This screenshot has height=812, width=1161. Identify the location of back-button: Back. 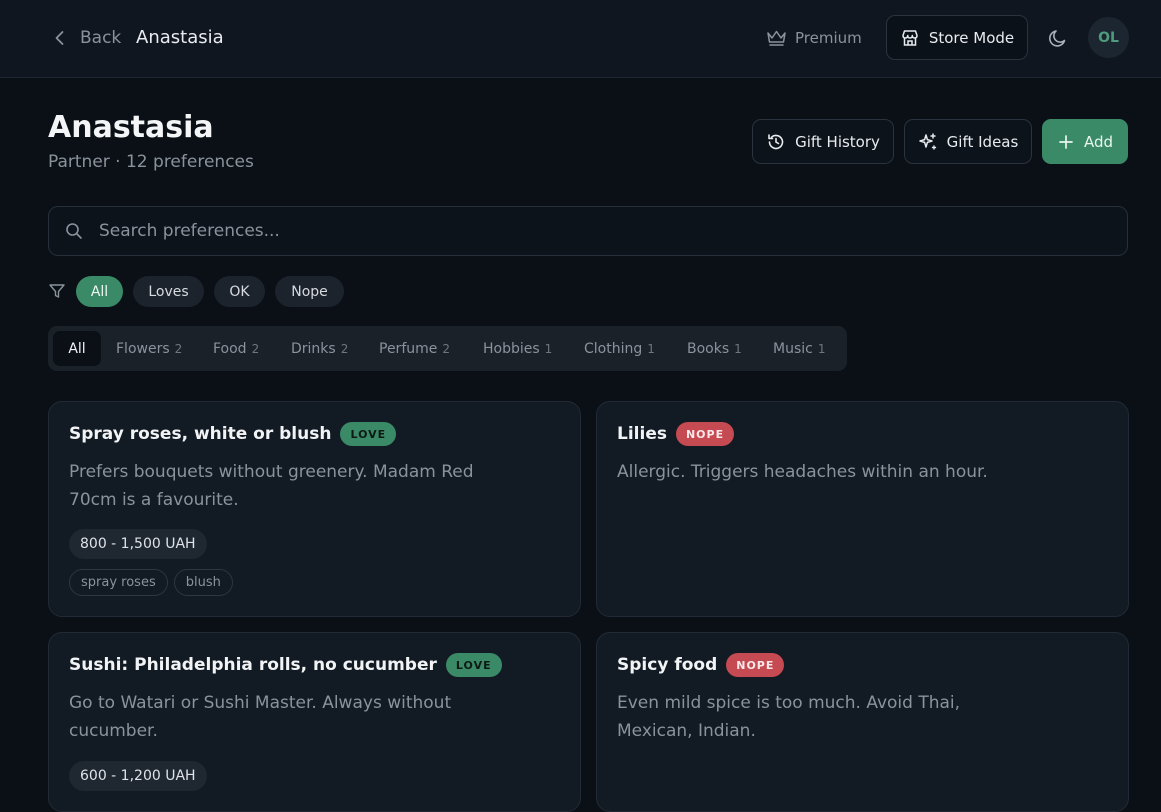
(85, 38).